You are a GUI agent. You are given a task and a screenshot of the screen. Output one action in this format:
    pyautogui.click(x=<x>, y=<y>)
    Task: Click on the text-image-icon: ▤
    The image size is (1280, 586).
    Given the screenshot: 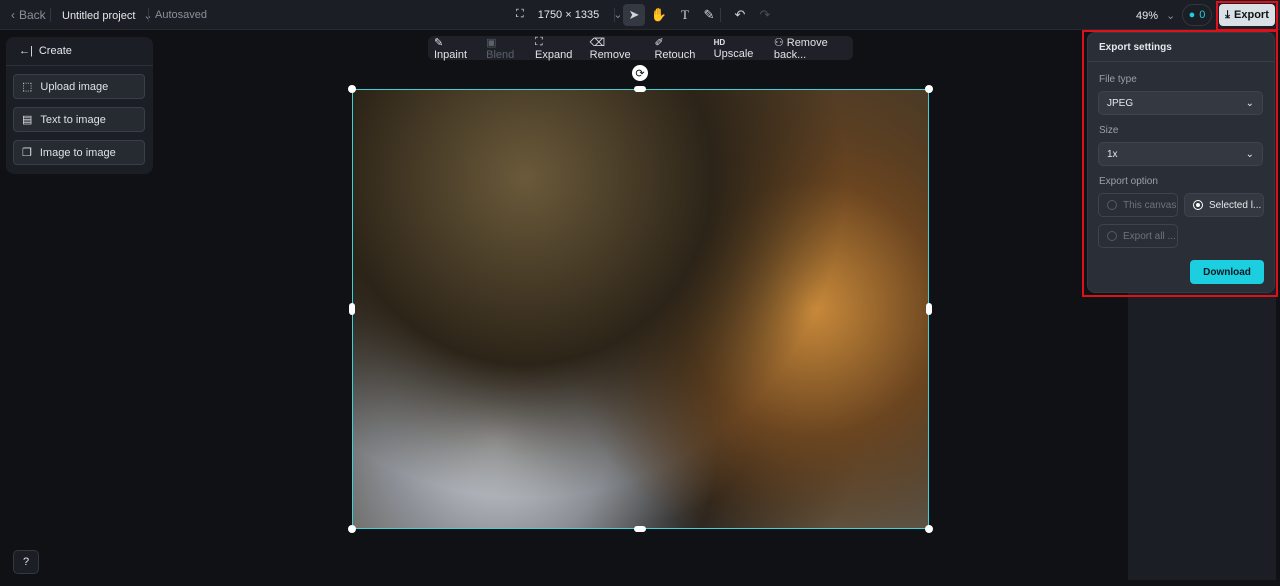 What is the action you would take?
    pyautogui.click(x=27, y=120)
    